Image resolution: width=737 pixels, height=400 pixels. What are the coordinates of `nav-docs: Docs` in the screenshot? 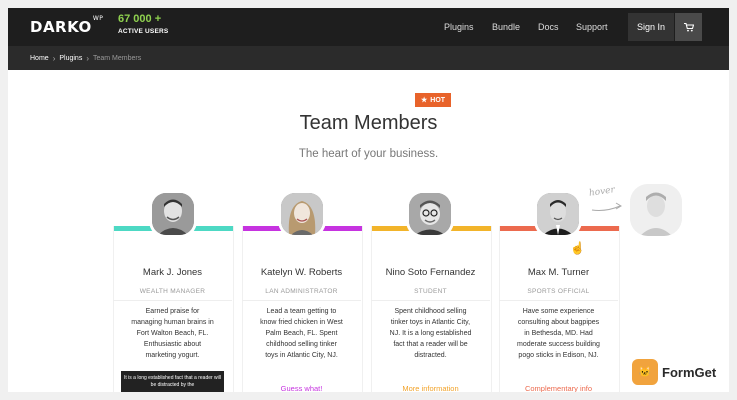 It's located at (548, 27).